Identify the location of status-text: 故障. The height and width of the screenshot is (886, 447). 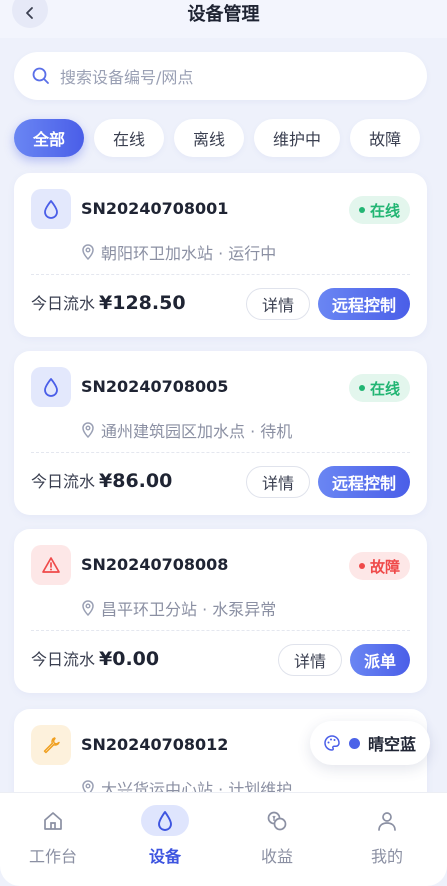
(384, 566).